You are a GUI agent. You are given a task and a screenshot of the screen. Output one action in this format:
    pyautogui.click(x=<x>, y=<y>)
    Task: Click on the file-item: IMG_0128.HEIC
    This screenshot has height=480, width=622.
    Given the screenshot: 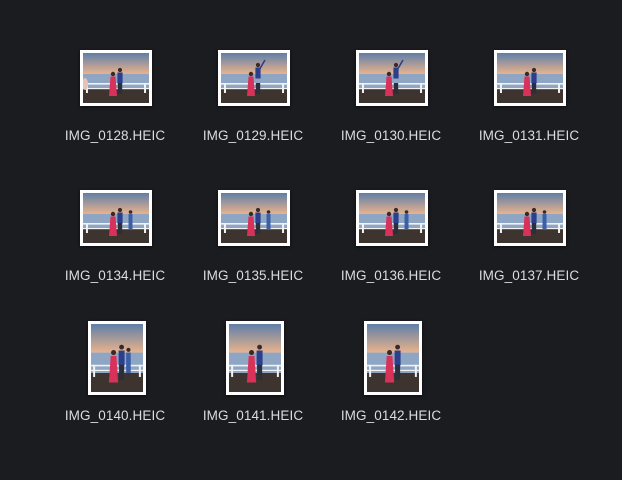 What is the action you would take?
    pyautogui.click(x=115, y=102)
    